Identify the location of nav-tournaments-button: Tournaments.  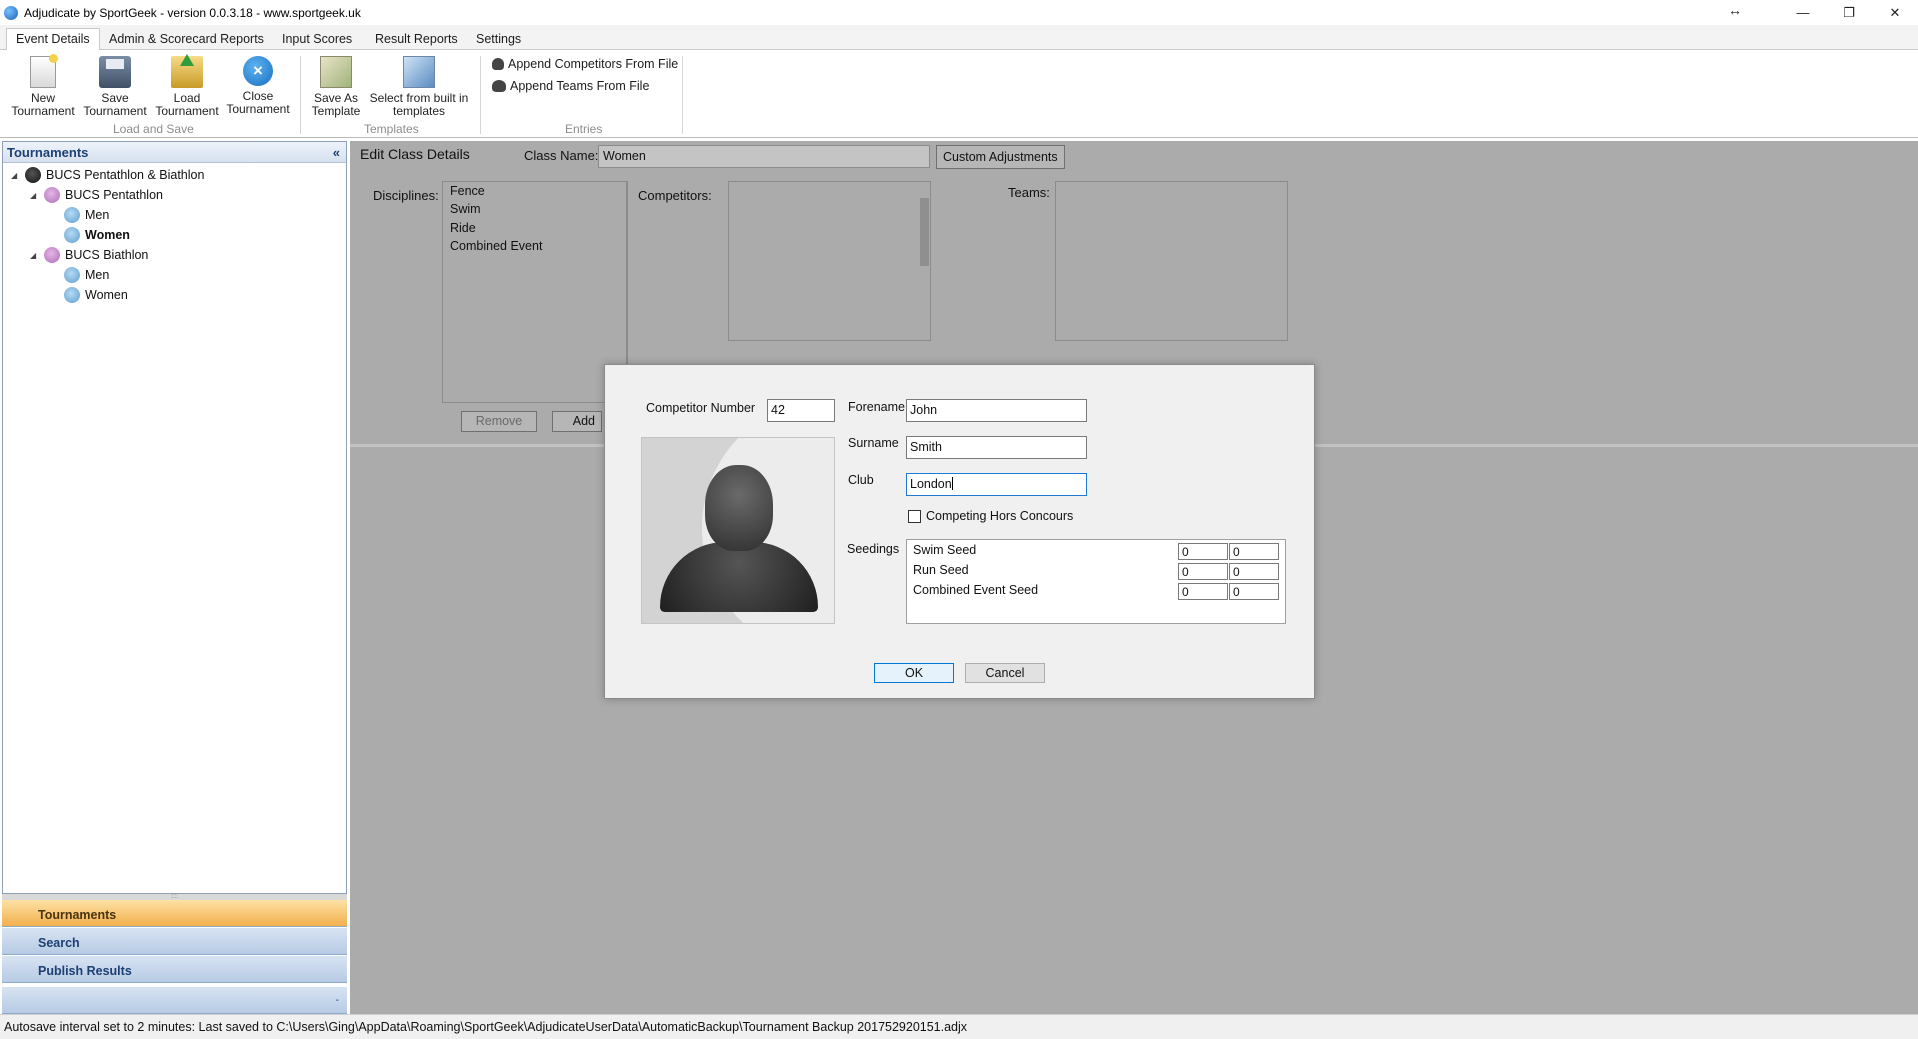
(174, 913).